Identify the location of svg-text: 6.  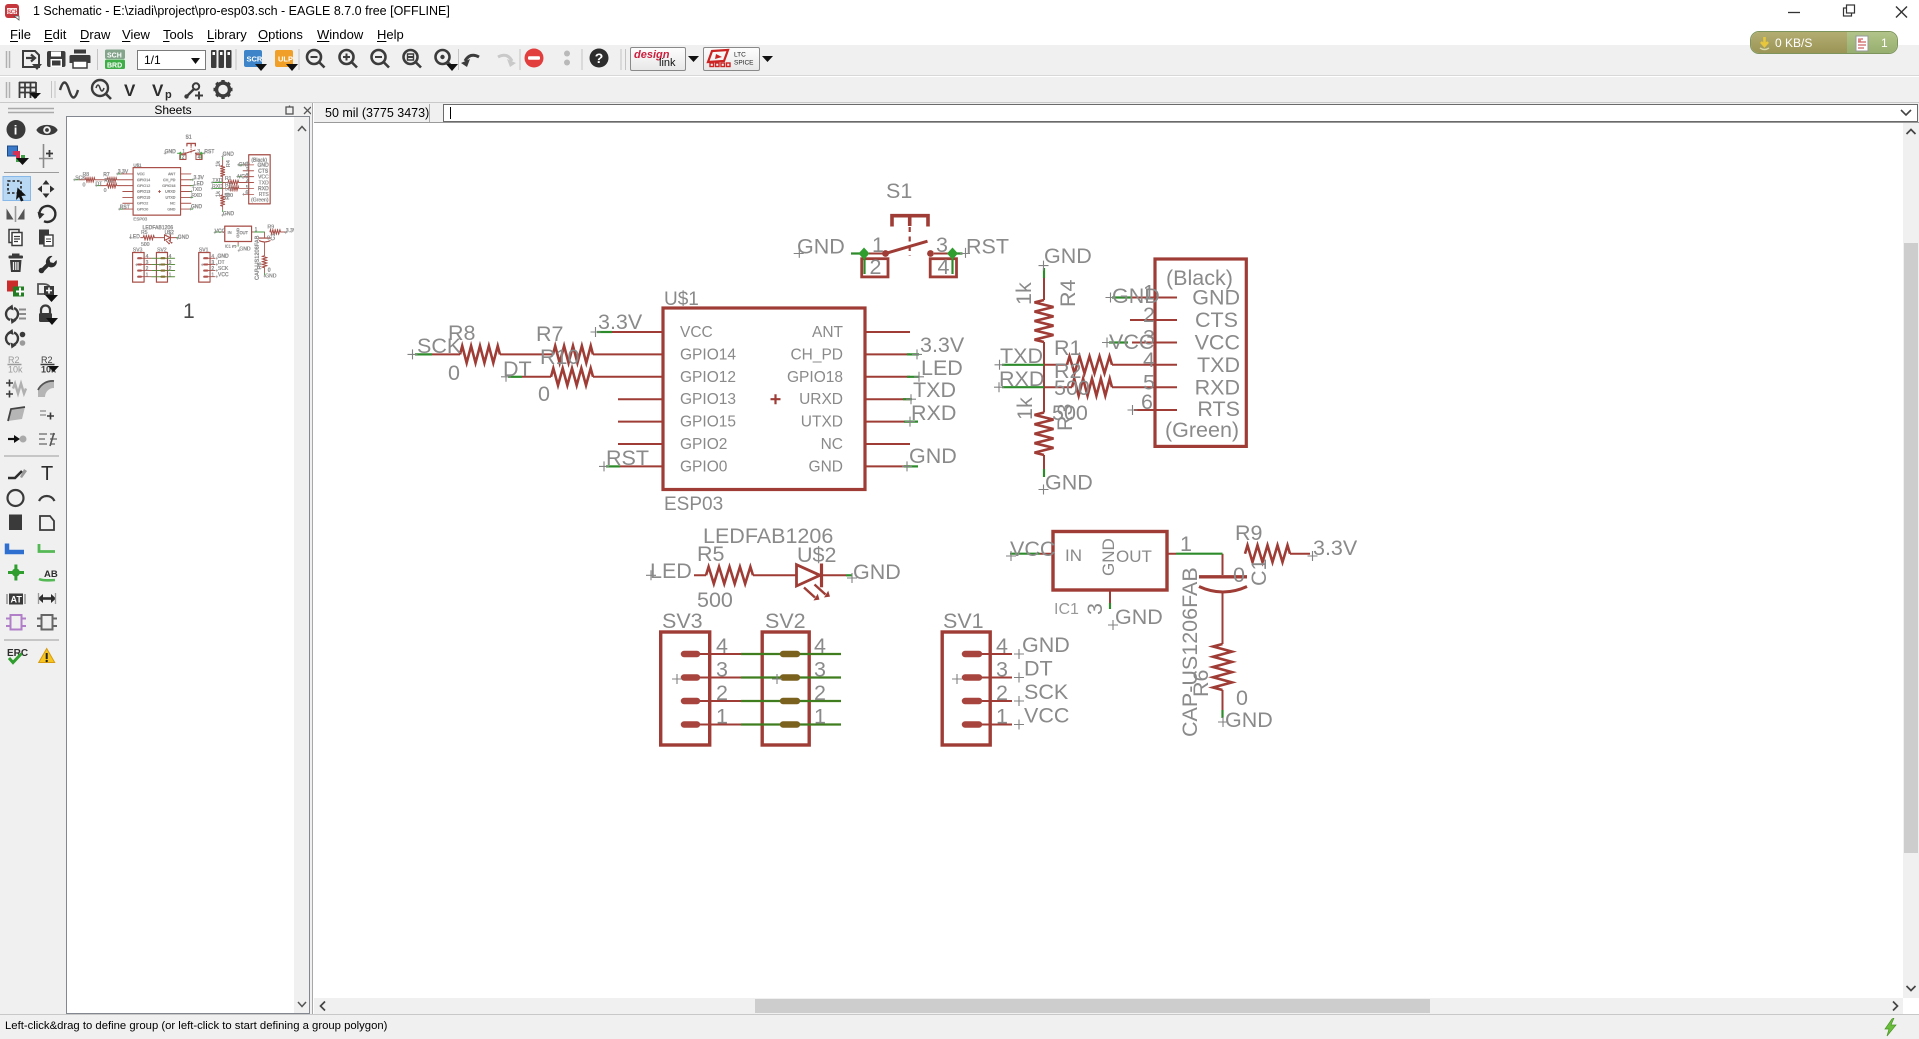
(1147, 402).